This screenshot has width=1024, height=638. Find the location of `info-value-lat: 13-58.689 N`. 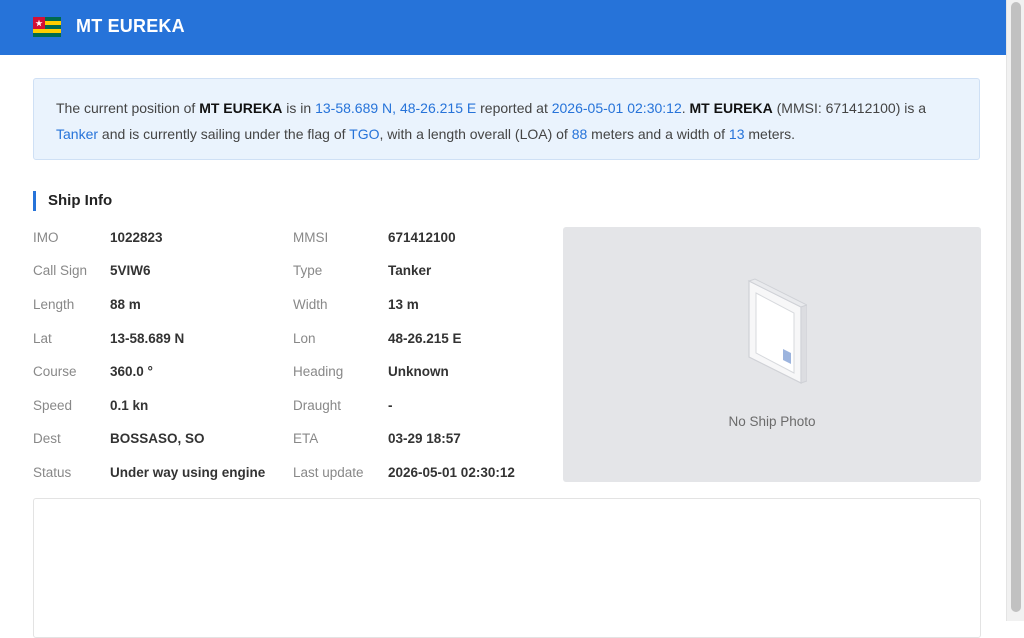

info-value-lat: 13-58.689 N is located at coordinates (147, 338).